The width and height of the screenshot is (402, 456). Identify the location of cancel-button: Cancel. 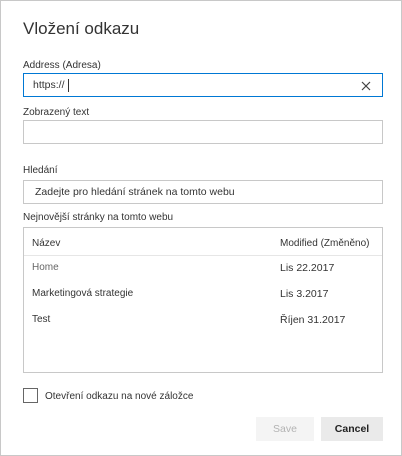
(352, 429).